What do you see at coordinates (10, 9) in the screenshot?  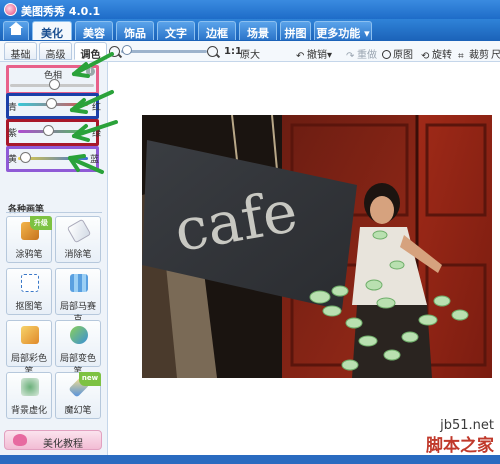 I see `app-logo-icon` at bounding box center [10, 9].